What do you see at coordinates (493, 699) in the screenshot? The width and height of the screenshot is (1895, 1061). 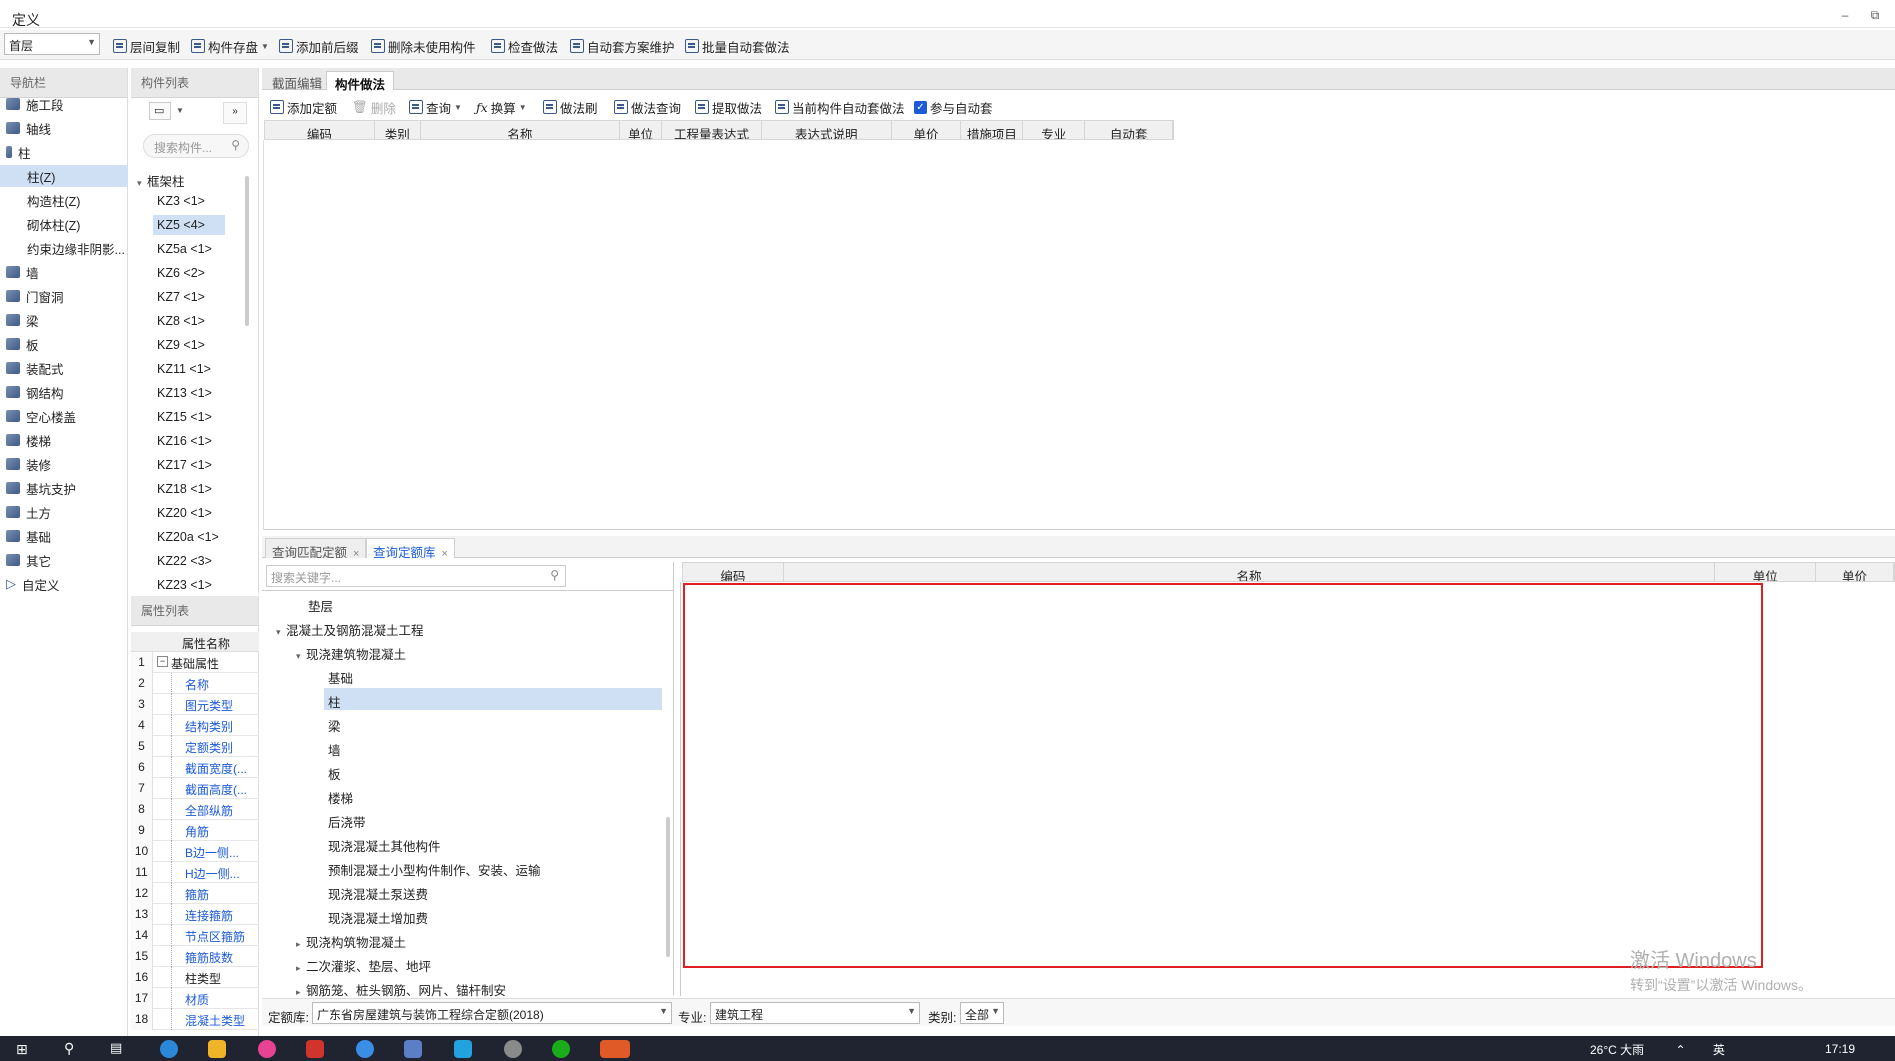 I see `tree-node: 柱` at bounding box center [493, 699].